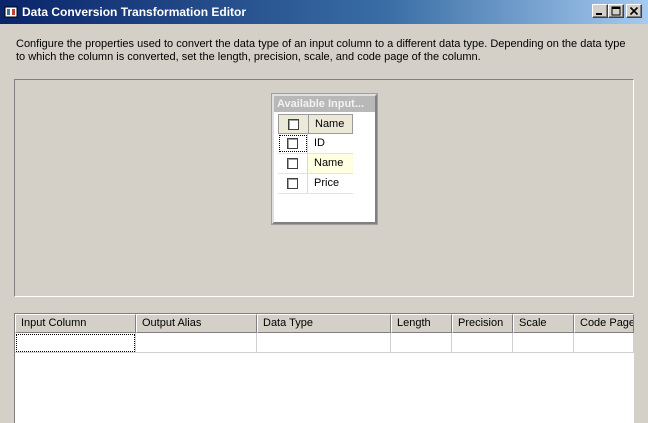 The width and height of the screenshot is (648, 423). I want to click on input-column-row: Price, so click(315, 184).